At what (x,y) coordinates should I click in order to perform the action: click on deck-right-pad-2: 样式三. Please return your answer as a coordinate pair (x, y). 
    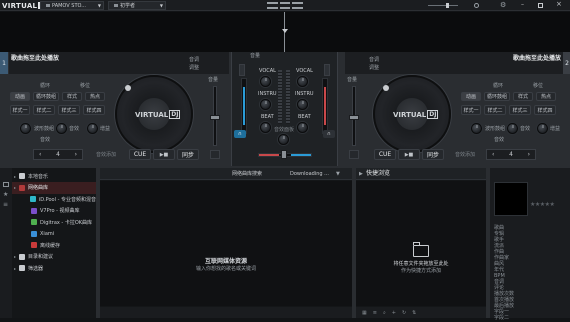
    Looking at the image, I should click on (520, 110).